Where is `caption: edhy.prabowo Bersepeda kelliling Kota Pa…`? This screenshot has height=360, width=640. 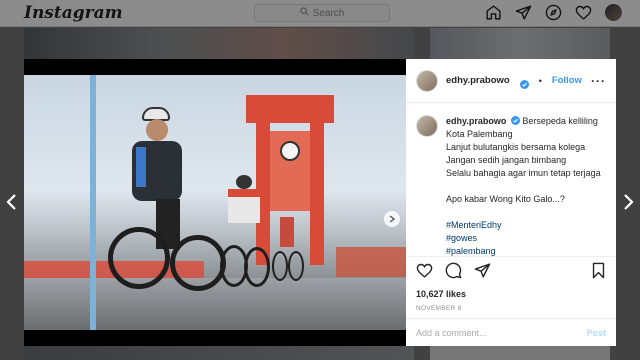 caption: edhy.prabowo Bersepeda kelliling Kota Pa… is located at coordinates (523, 185).